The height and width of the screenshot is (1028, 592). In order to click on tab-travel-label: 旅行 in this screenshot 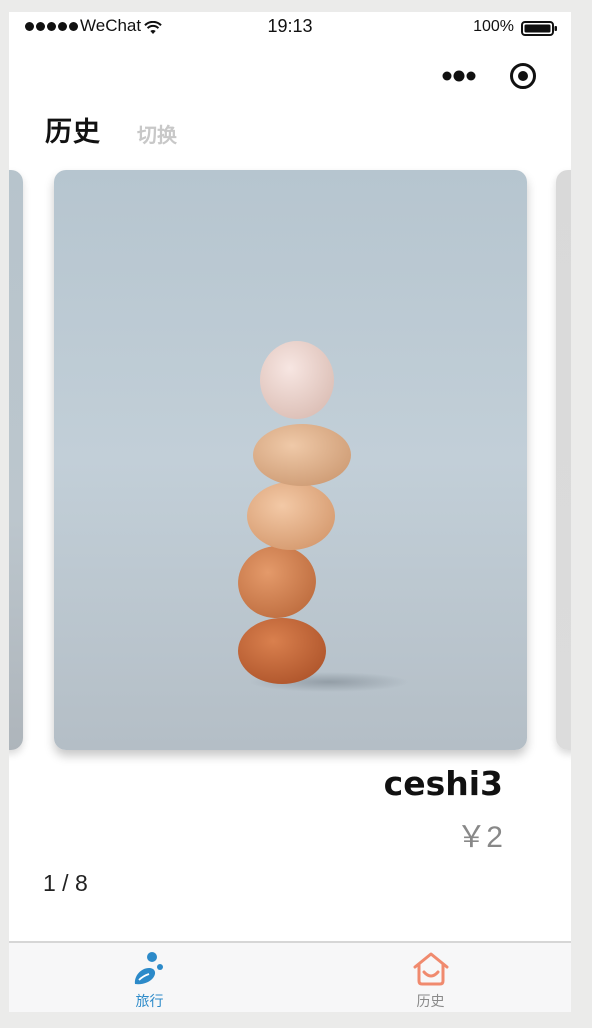, I will do `click(149, 1002)`.